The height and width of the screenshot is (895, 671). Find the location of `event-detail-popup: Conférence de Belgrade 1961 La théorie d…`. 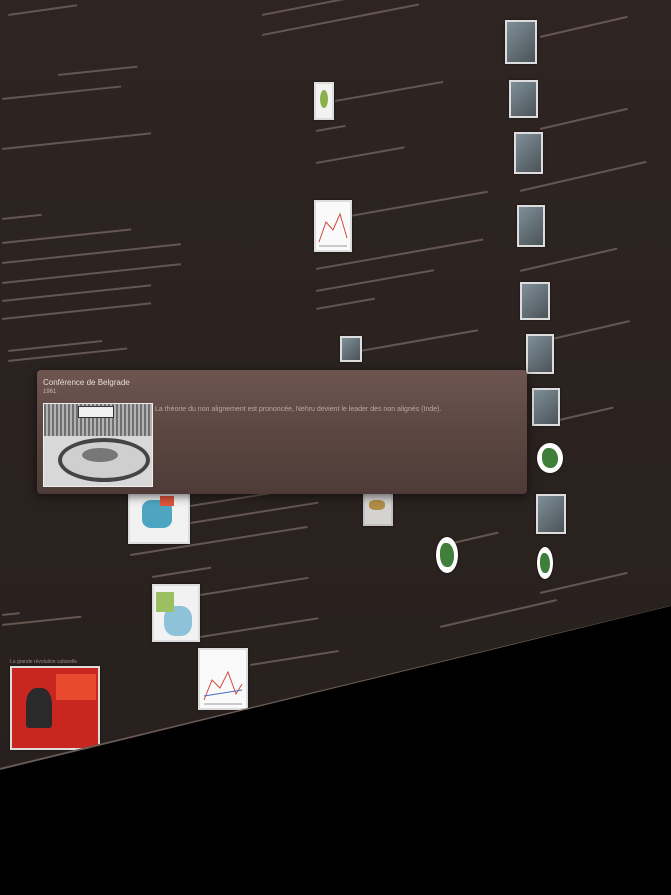

event-detail-popup: Conférence de Belgrade 1961 La théorie d… is located at coordinates (282, 432).